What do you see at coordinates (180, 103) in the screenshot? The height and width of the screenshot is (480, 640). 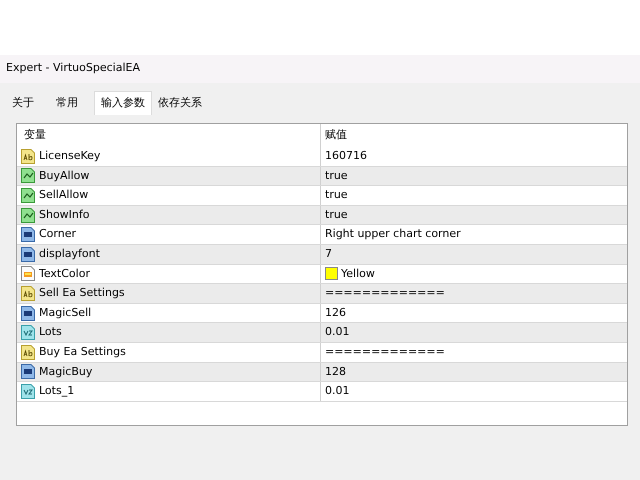 I see `tab: 依存关系` at bounding box center [180, 103].